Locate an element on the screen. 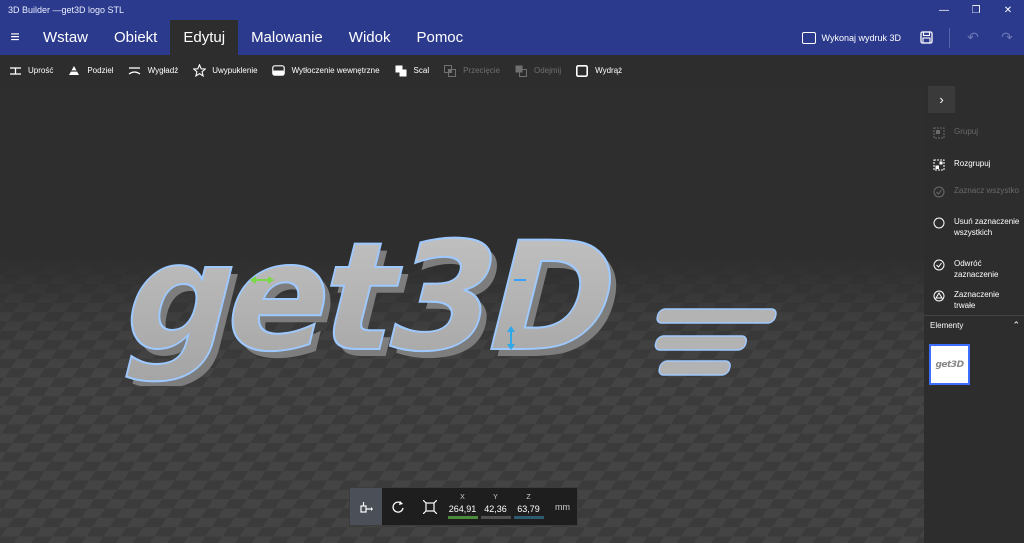 The image size is (1024, 543). move-y-handle is located at coordinates (520, 280).